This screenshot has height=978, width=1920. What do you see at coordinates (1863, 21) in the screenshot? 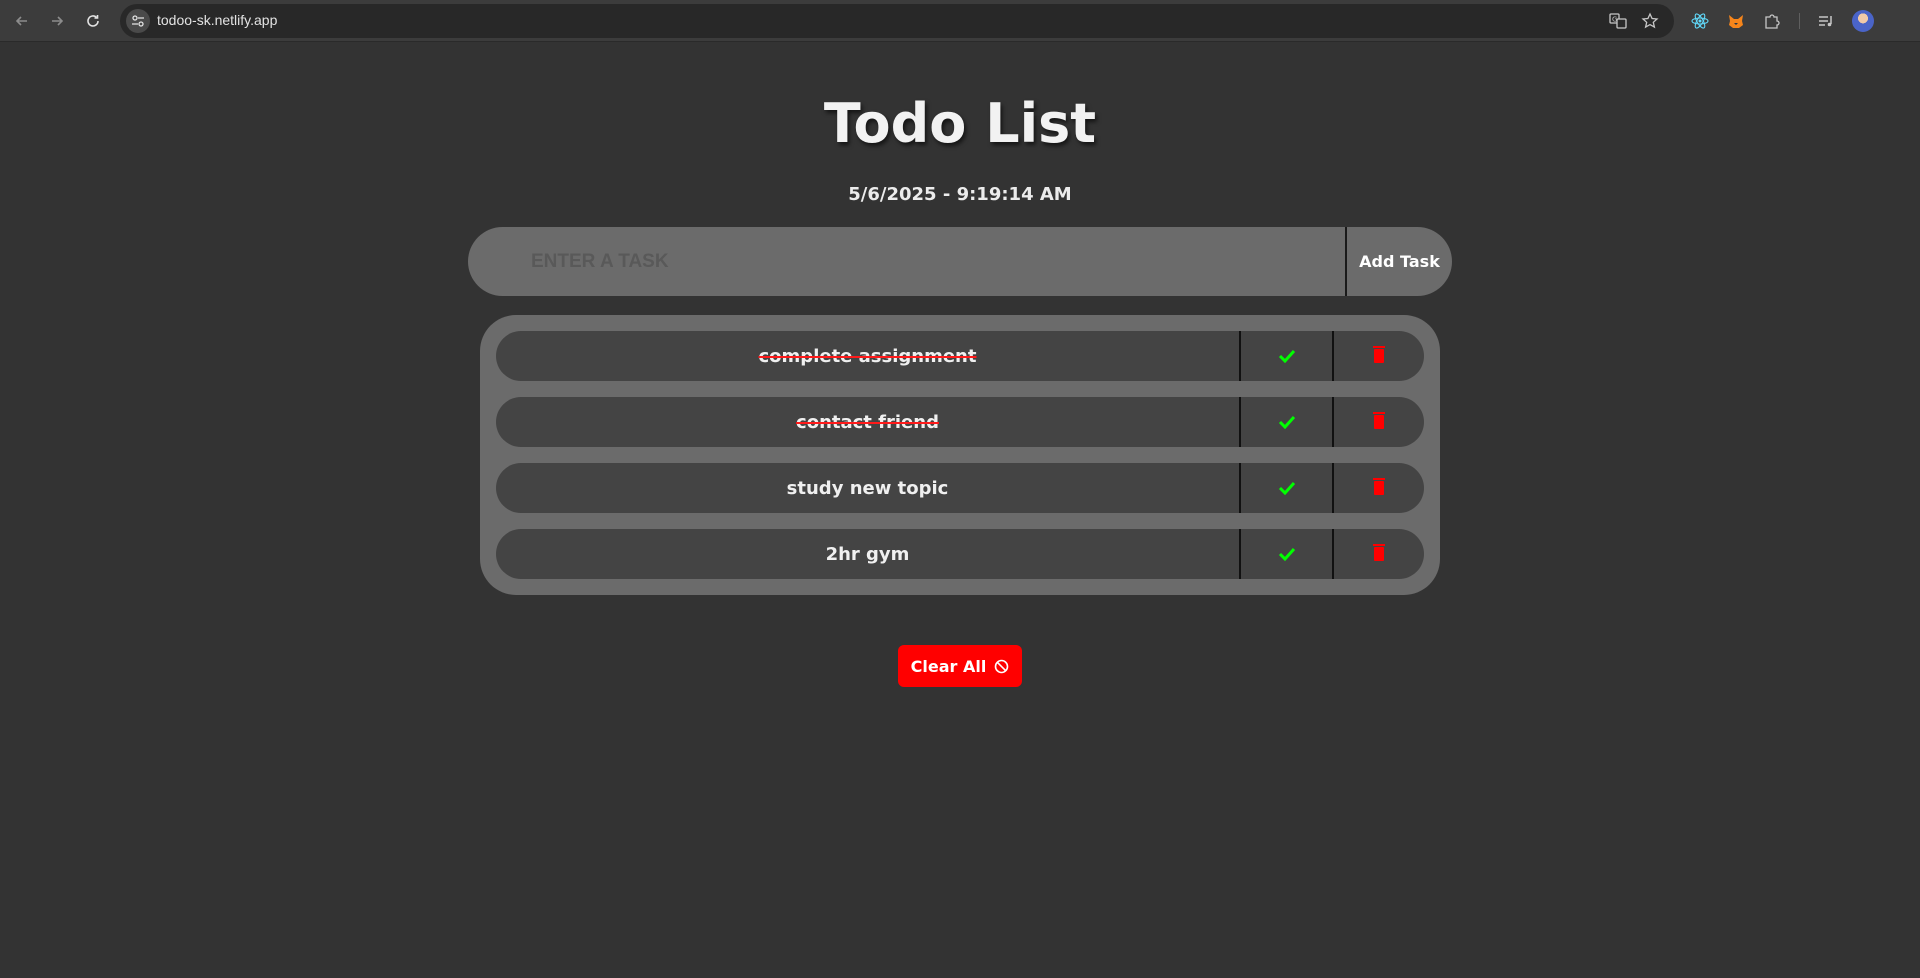
I see `profile-avatar` at bounding box center [1863, 21].